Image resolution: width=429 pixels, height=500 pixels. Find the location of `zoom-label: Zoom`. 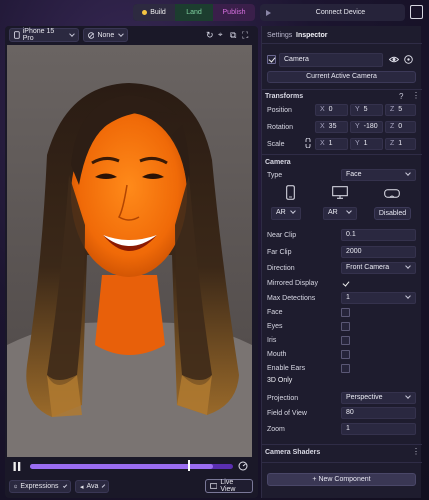

zoom-label: Zoom is located at coordinates (276, 429).